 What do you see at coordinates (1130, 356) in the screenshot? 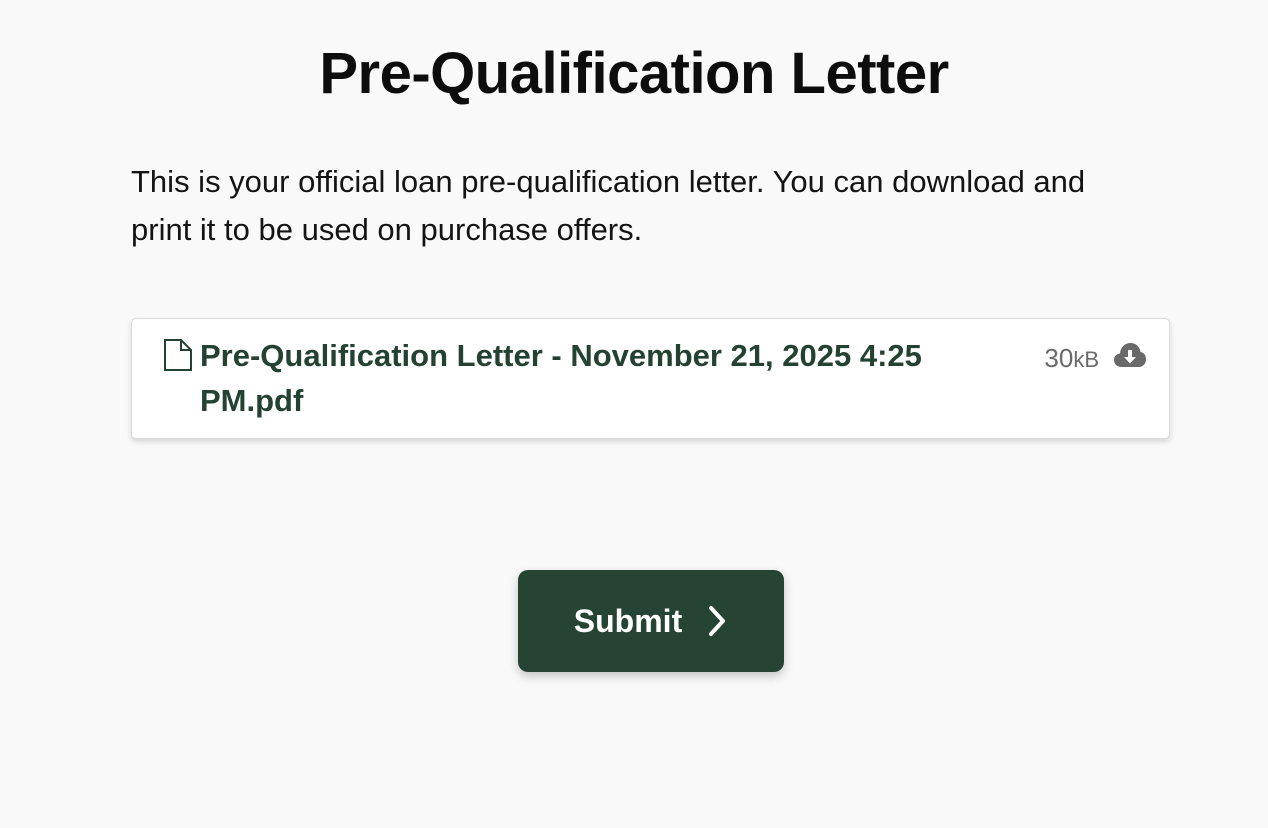
I see `cloud-download-icon` at bounding box center [1130, 356].